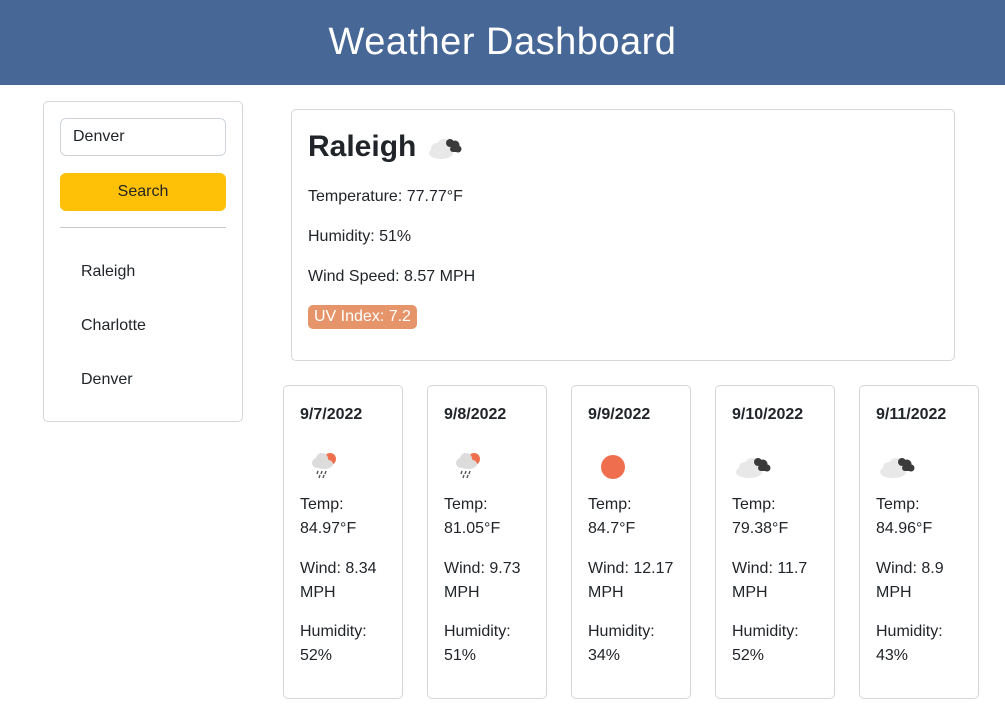 The height and width of the screenshot is (709, 1005). I want to click on search-panel: Search Raleigh Charlotte Denver, so click(143, 261).